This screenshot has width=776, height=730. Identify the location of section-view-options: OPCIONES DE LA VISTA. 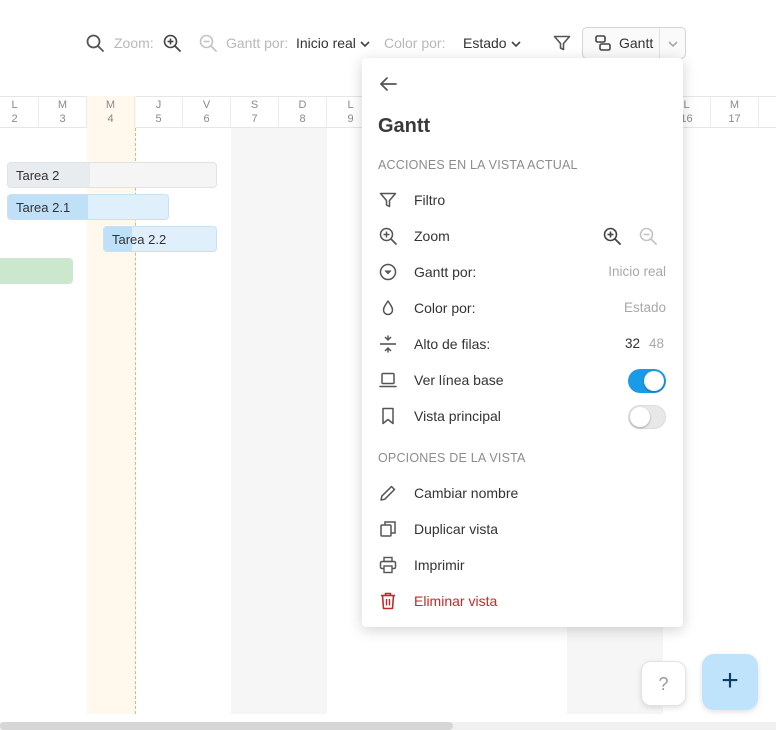
(452, 458).